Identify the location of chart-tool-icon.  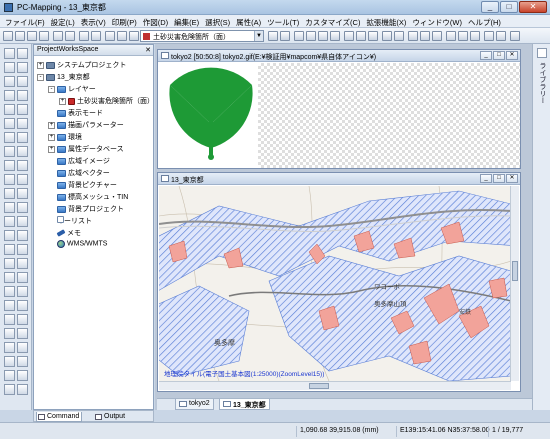
(22, 375).